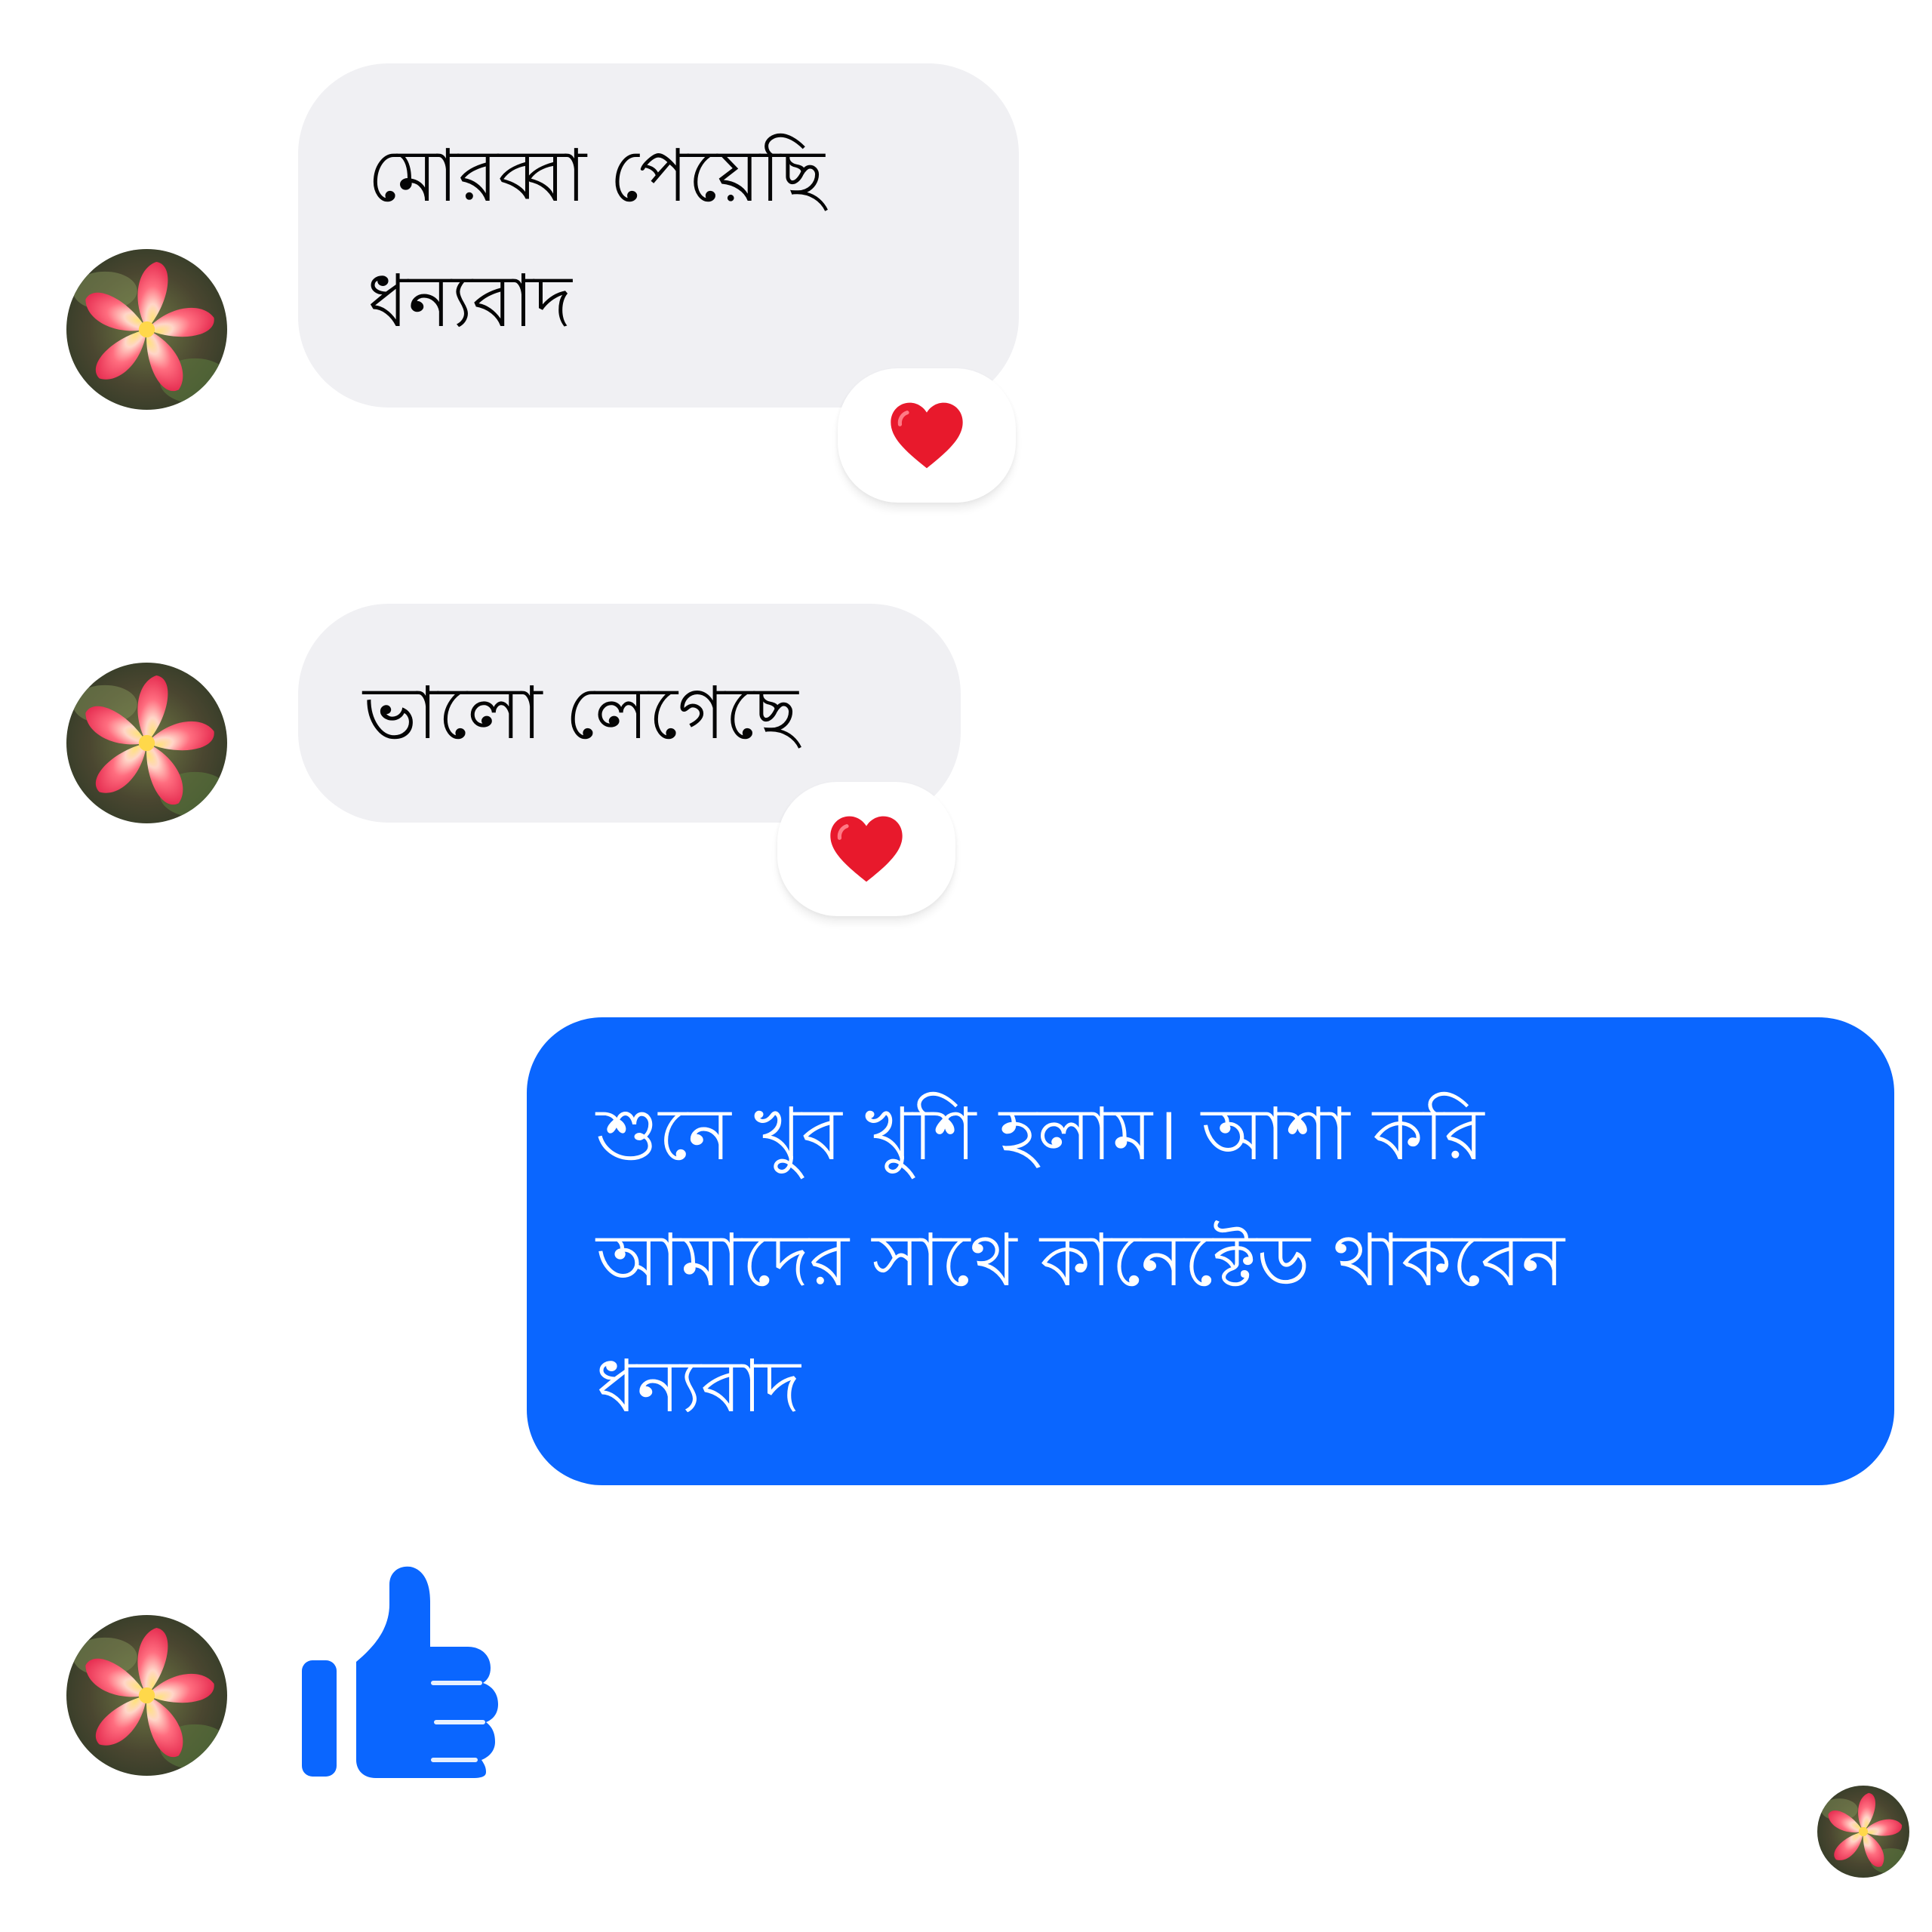  Describe the element at coordinates (658, 235) in the screenshot. I see `incoming-message-bubble: মোরব্বা পেয়েছি ধন্যবাদ` at that location.